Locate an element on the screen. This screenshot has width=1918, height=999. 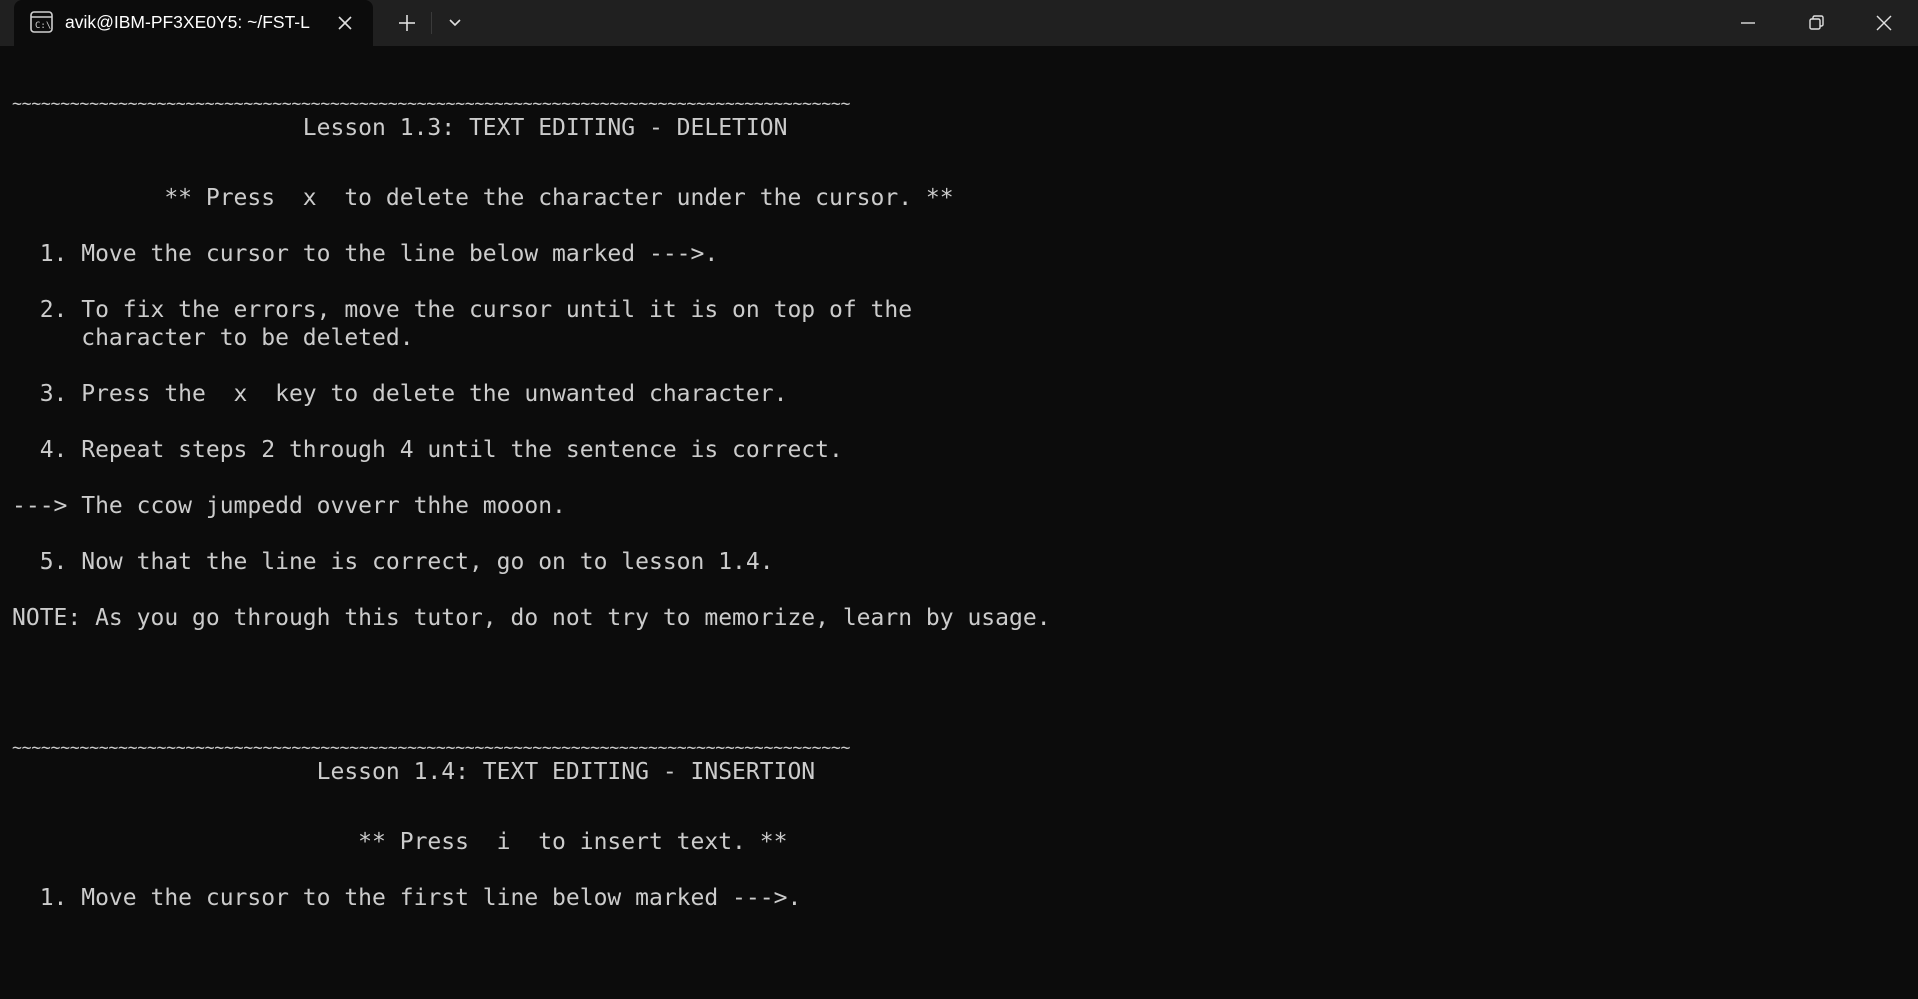
minimize-button is located at coordinates (1748, 23).